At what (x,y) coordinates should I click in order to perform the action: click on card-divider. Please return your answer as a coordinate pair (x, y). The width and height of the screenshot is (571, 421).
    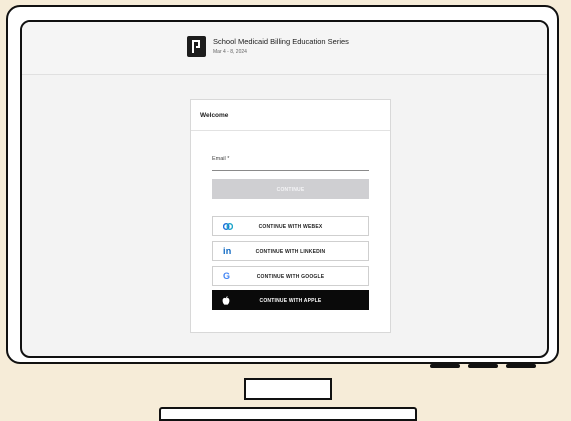
    Looking at the image, I should click on (290, 130).